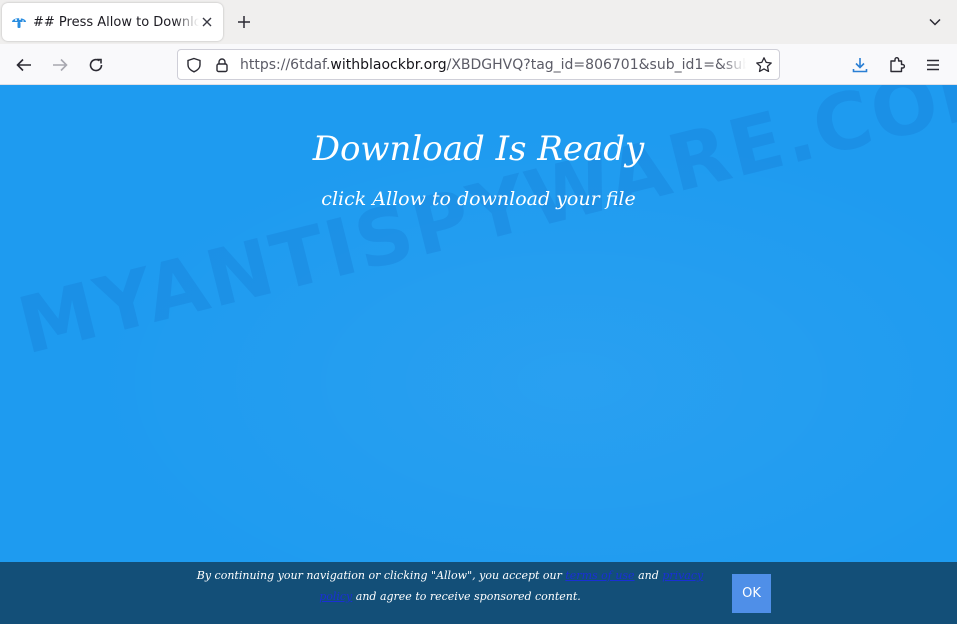 The height and width of the screenshot is (624, 957). Describe the element at coordinates (599, 575) in the screenshot. I see `terms-of-use-link: terms of use` at that location.